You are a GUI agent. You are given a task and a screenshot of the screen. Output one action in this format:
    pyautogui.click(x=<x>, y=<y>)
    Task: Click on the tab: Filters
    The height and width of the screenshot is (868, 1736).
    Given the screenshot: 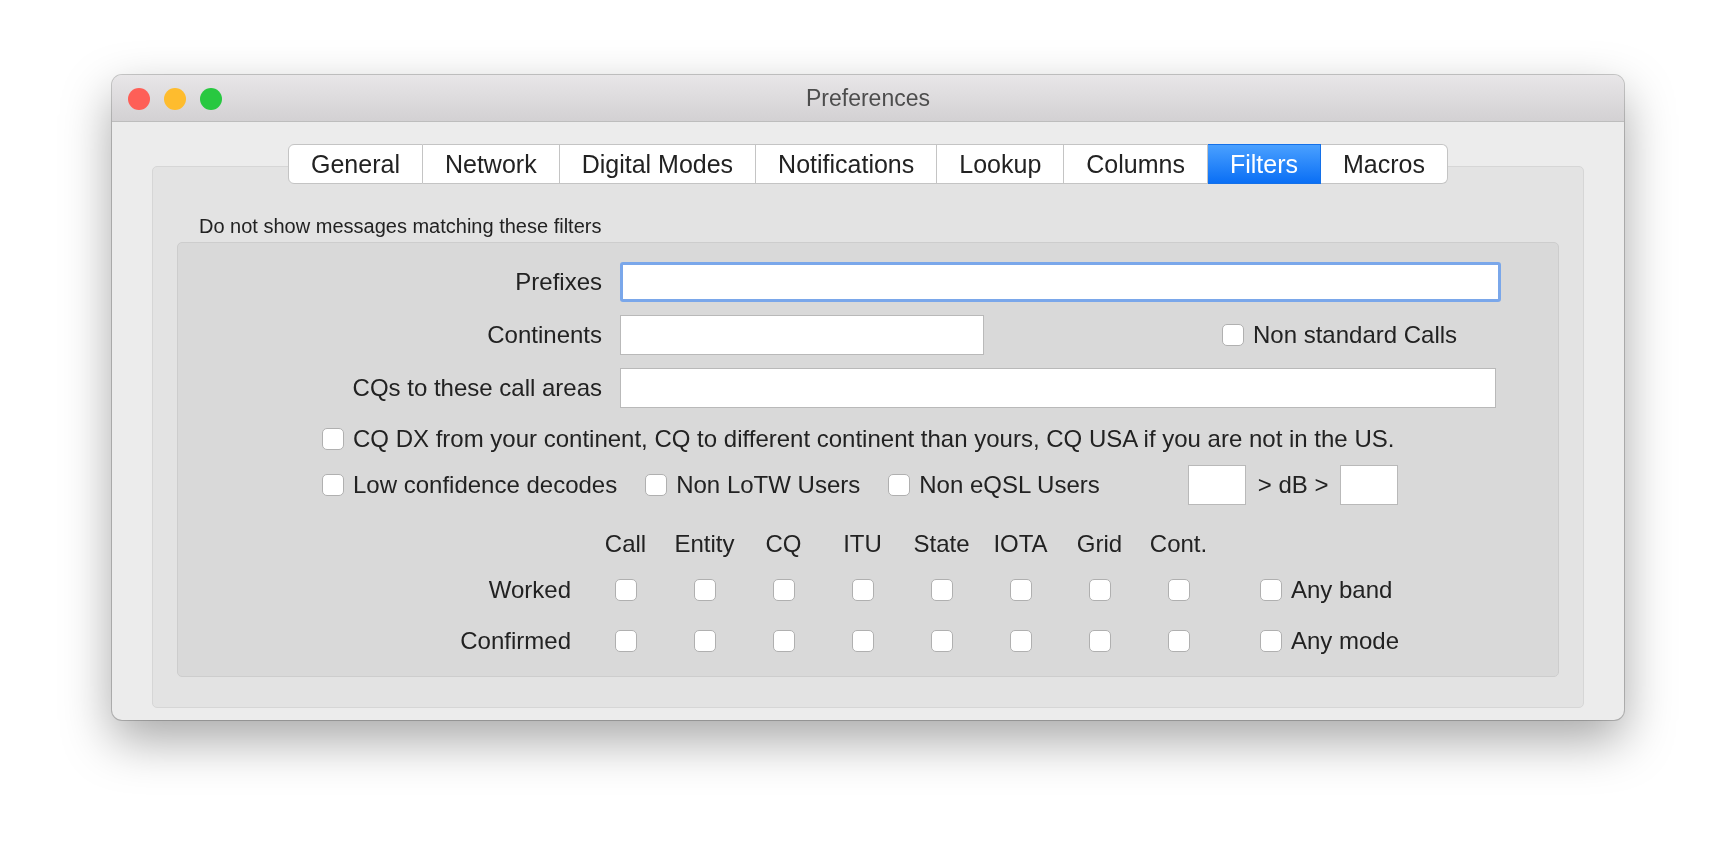 What is the action you would take?
    pyautogui.click(x=1264, y=164)
    